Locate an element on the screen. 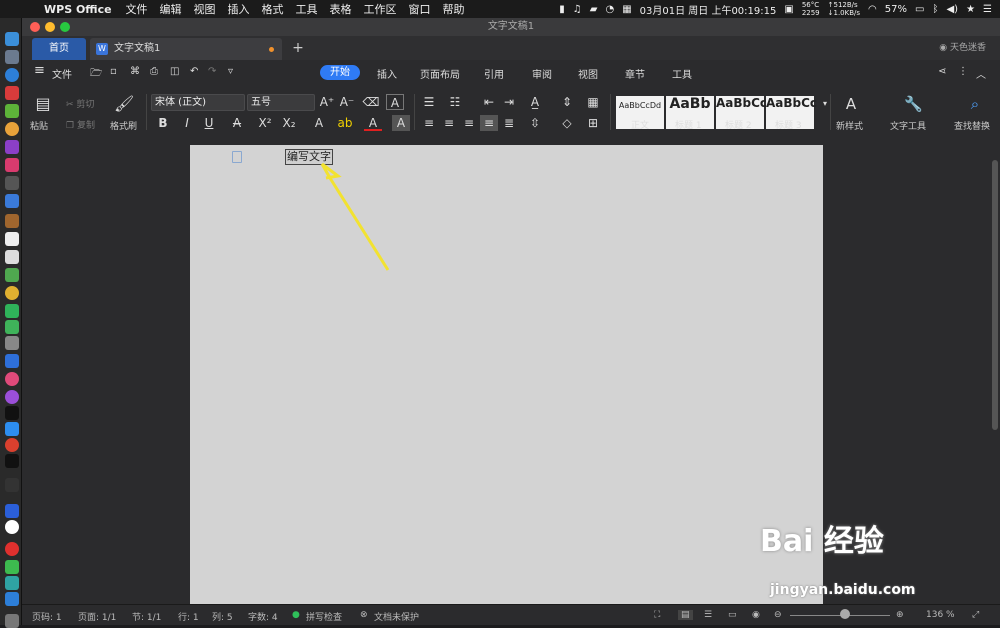  notes-icon is located at coordinates (12, 221).